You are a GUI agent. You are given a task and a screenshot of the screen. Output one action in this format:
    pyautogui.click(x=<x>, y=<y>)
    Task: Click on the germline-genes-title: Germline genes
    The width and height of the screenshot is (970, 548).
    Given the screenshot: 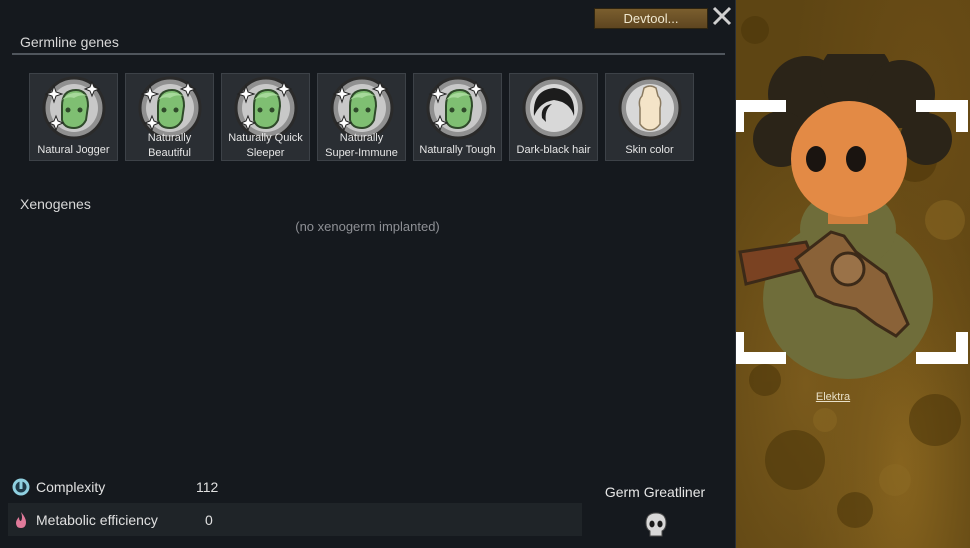 What is the action you would take?
    pyautogui.click(x=69, y=42)
    